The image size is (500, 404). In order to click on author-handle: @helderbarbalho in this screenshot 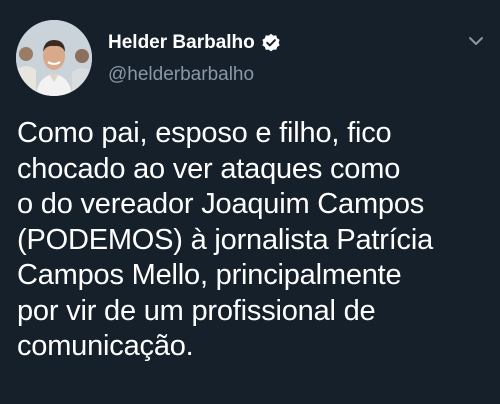, I will do `click(181, 75)`.